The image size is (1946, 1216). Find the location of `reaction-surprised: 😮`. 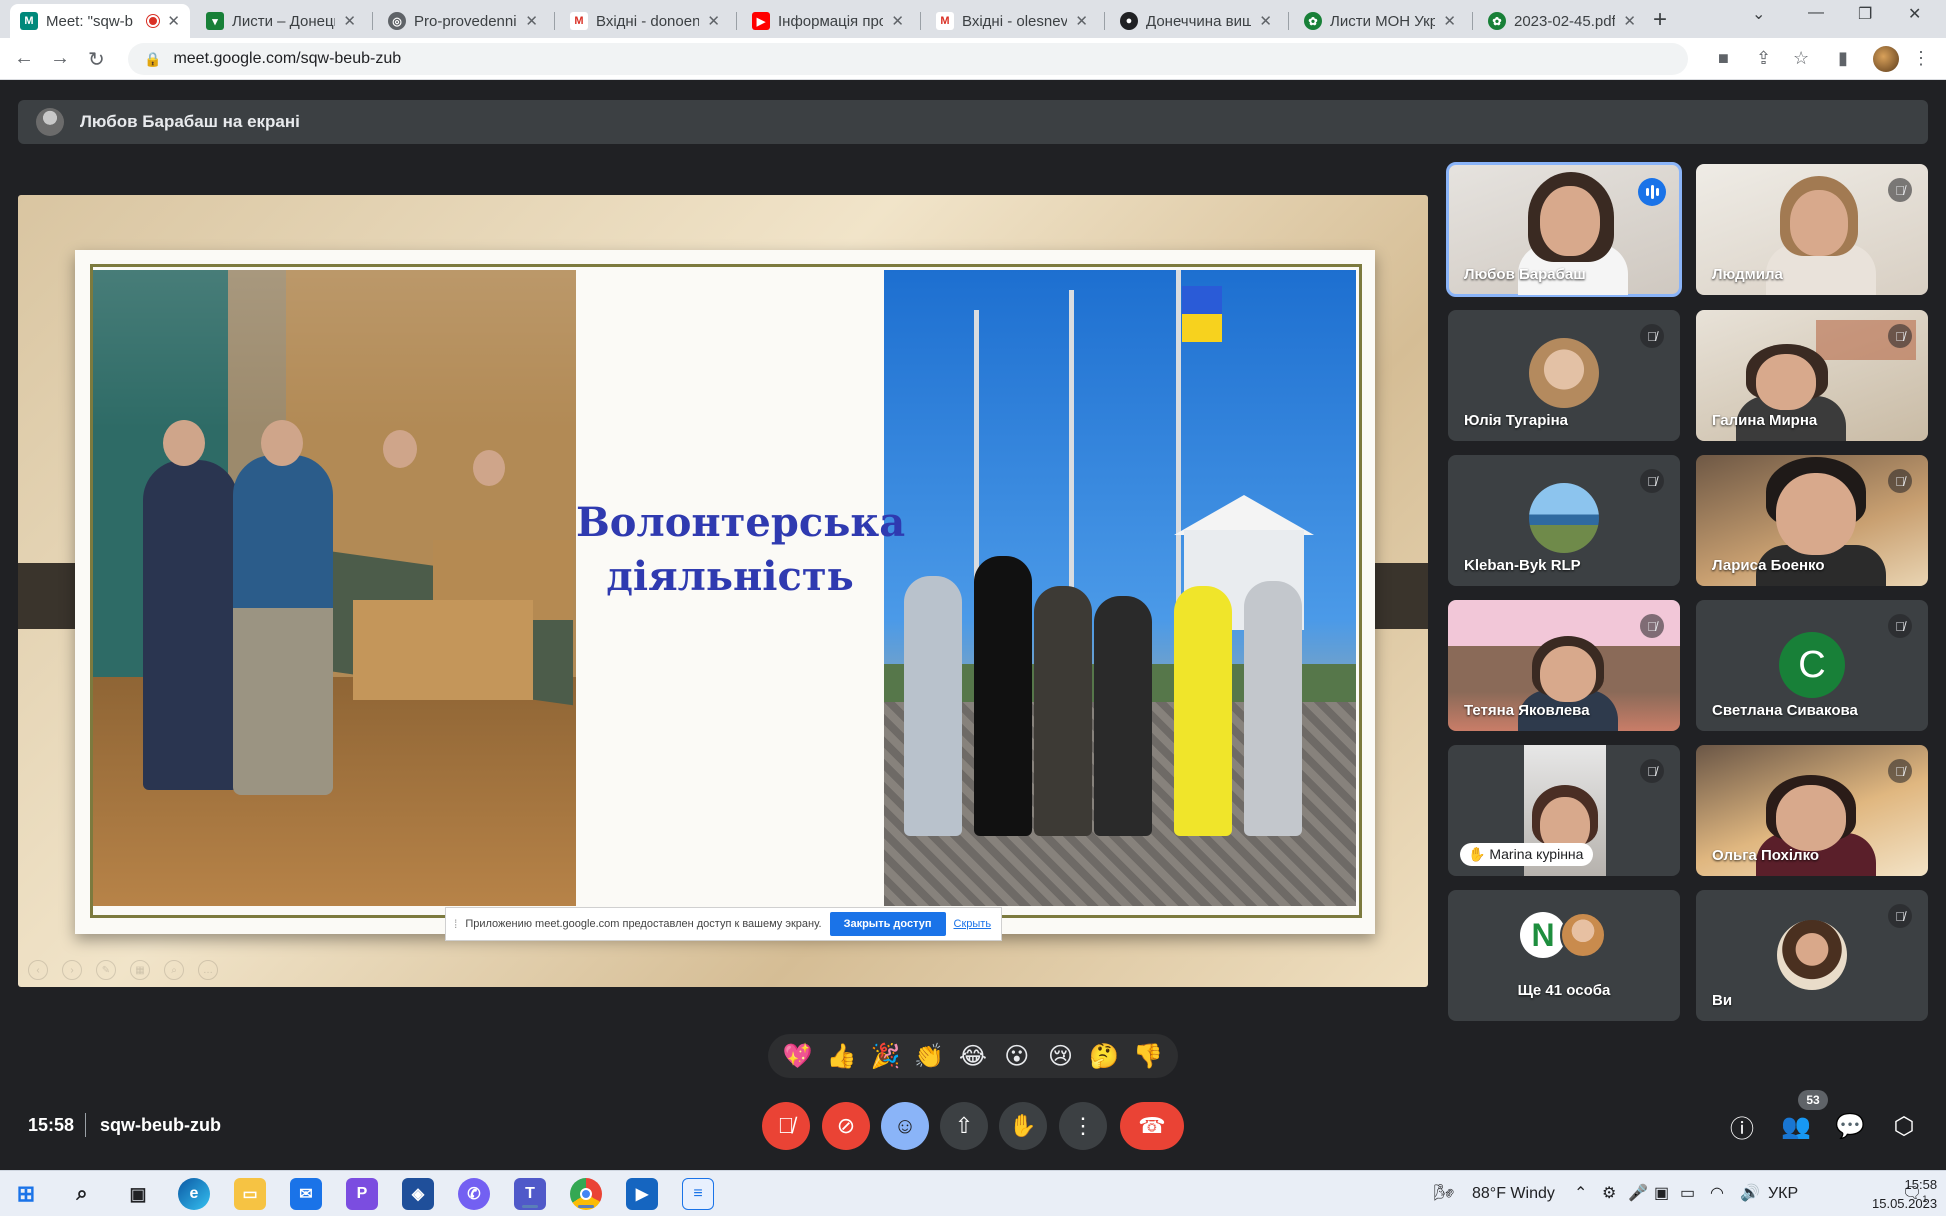

reaction-surprised: 😮 is located at coordinates (1017, 1056).